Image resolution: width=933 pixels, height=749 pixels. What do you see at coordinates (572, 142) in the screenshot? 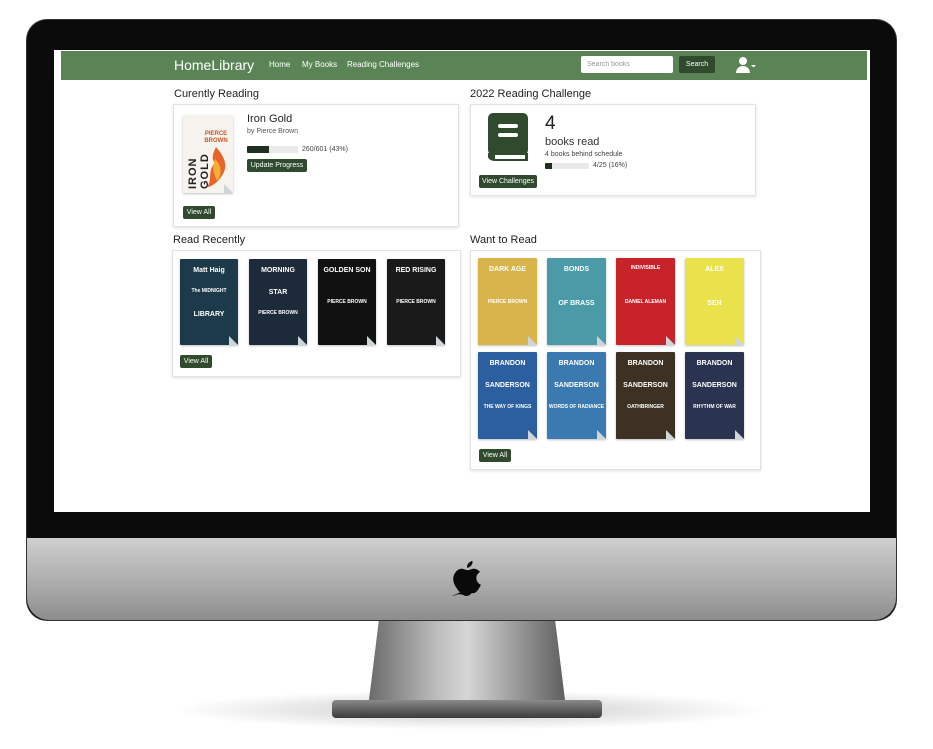
I see `challenge-count-label: books read` at bounding box center [572, 142].